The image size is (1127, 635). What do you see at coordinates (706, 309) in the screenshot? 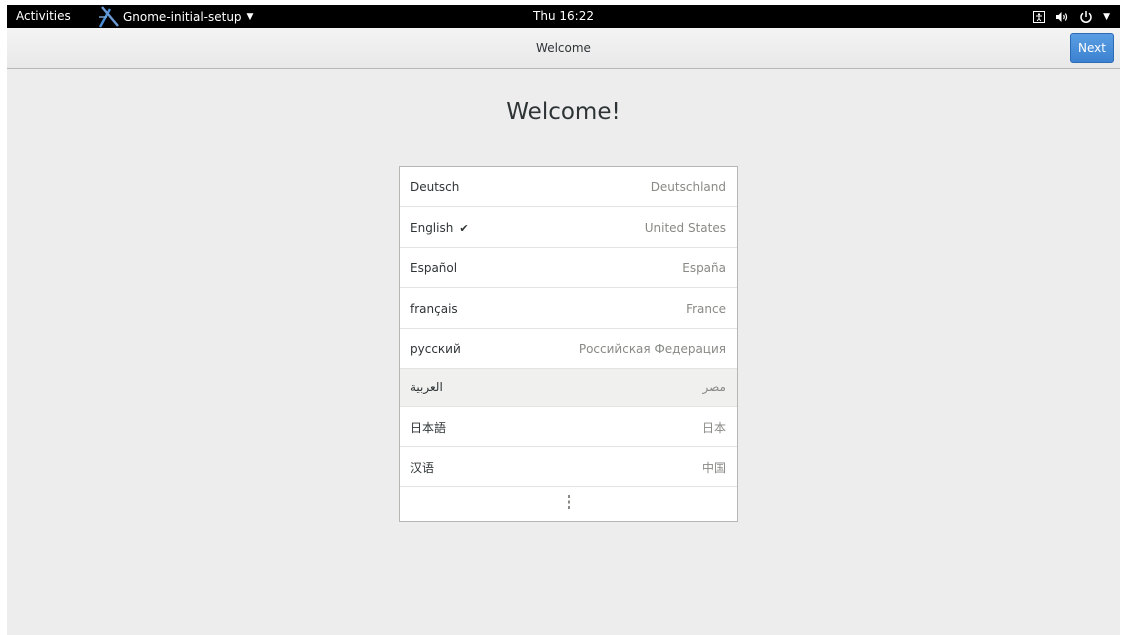
I see `language-country: France` at bounding box center [706, 309].